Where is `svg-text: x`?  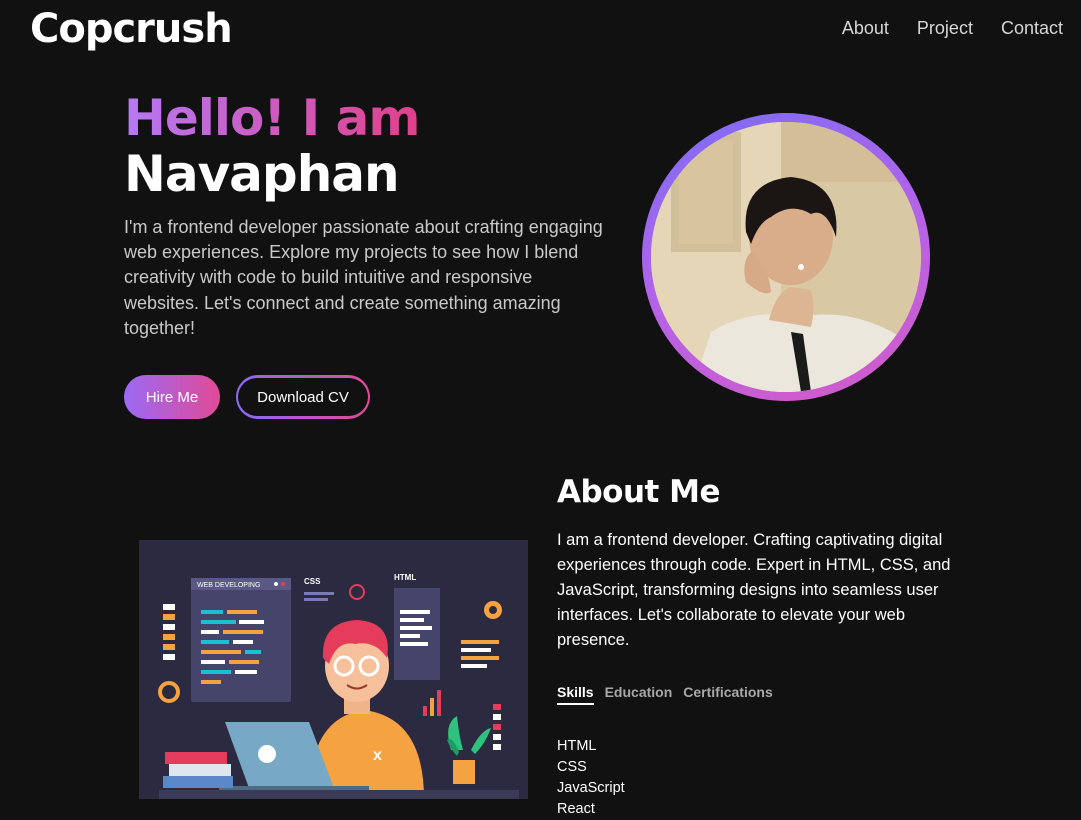 svg-text: x is located at coordinates (377, 755).